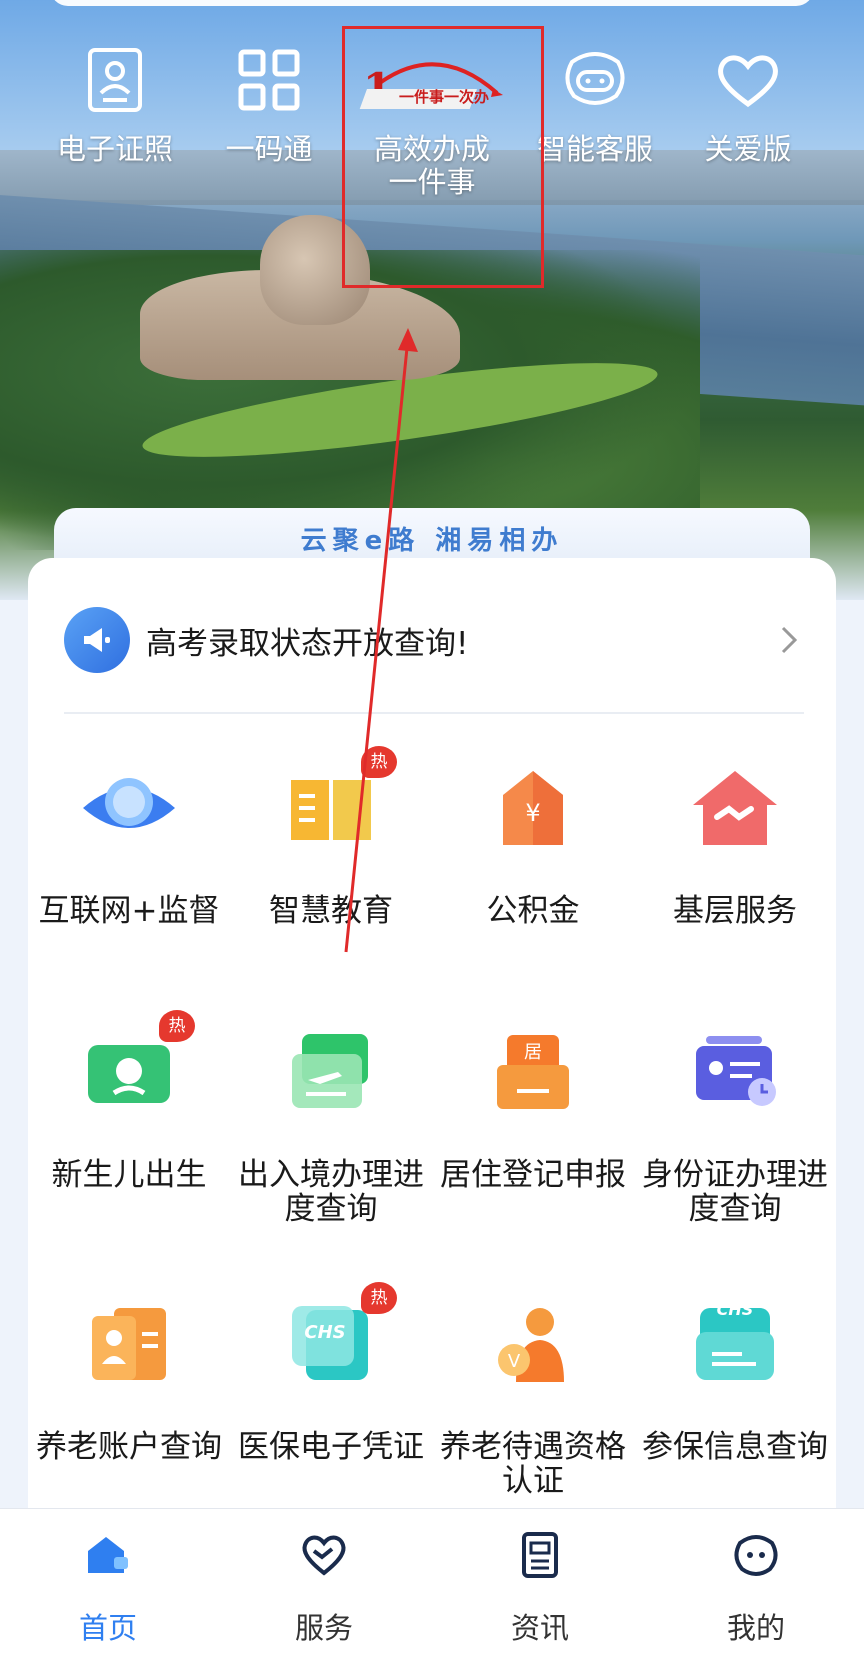  I want to click on service-item-grassroots-service: 基层服务, so click(735, 838).